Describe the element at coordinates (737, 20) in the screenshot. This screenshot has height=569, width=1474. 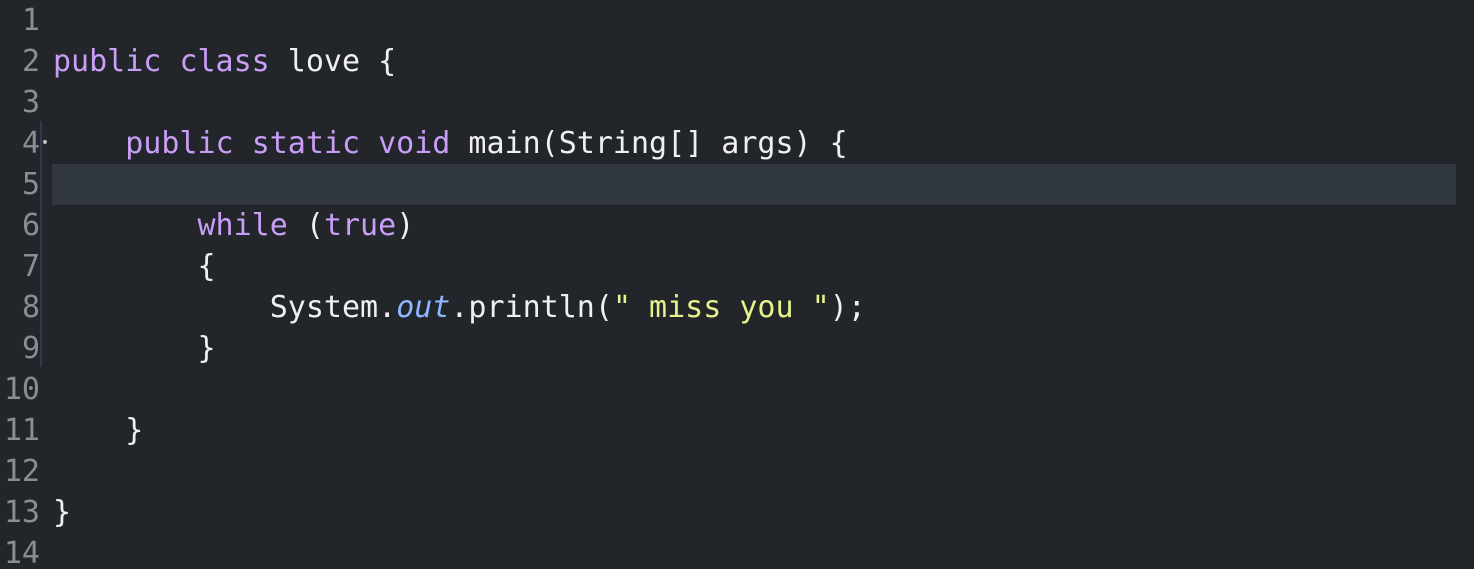
I see `code-line-1: 1` at that location.